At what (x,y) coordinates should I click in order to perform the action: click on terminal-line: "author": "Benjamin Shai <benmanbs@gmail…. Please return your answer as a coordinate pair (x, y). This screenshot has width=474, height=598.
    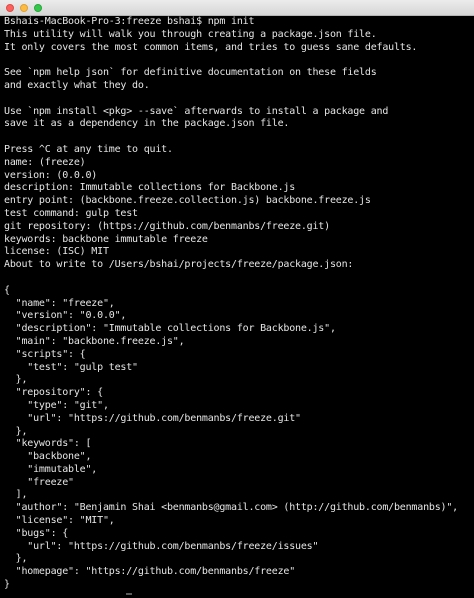
    Looking at the image, I should click on (231, 508).